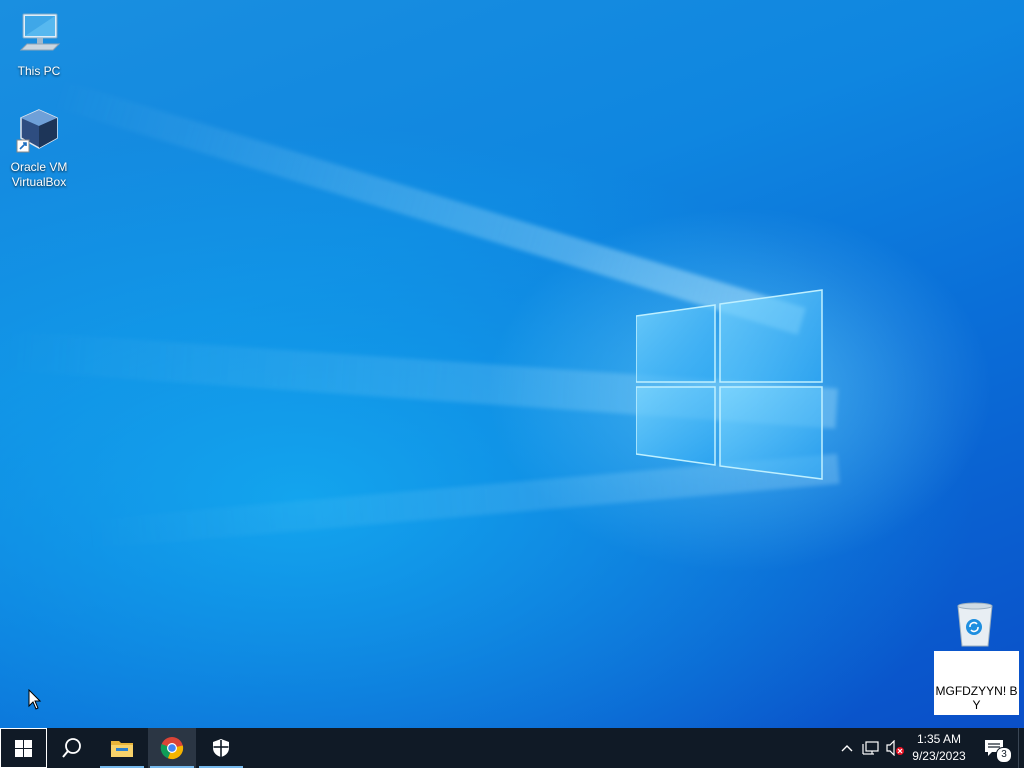  I want to click on chevron-up-icon, so click(847, 748).